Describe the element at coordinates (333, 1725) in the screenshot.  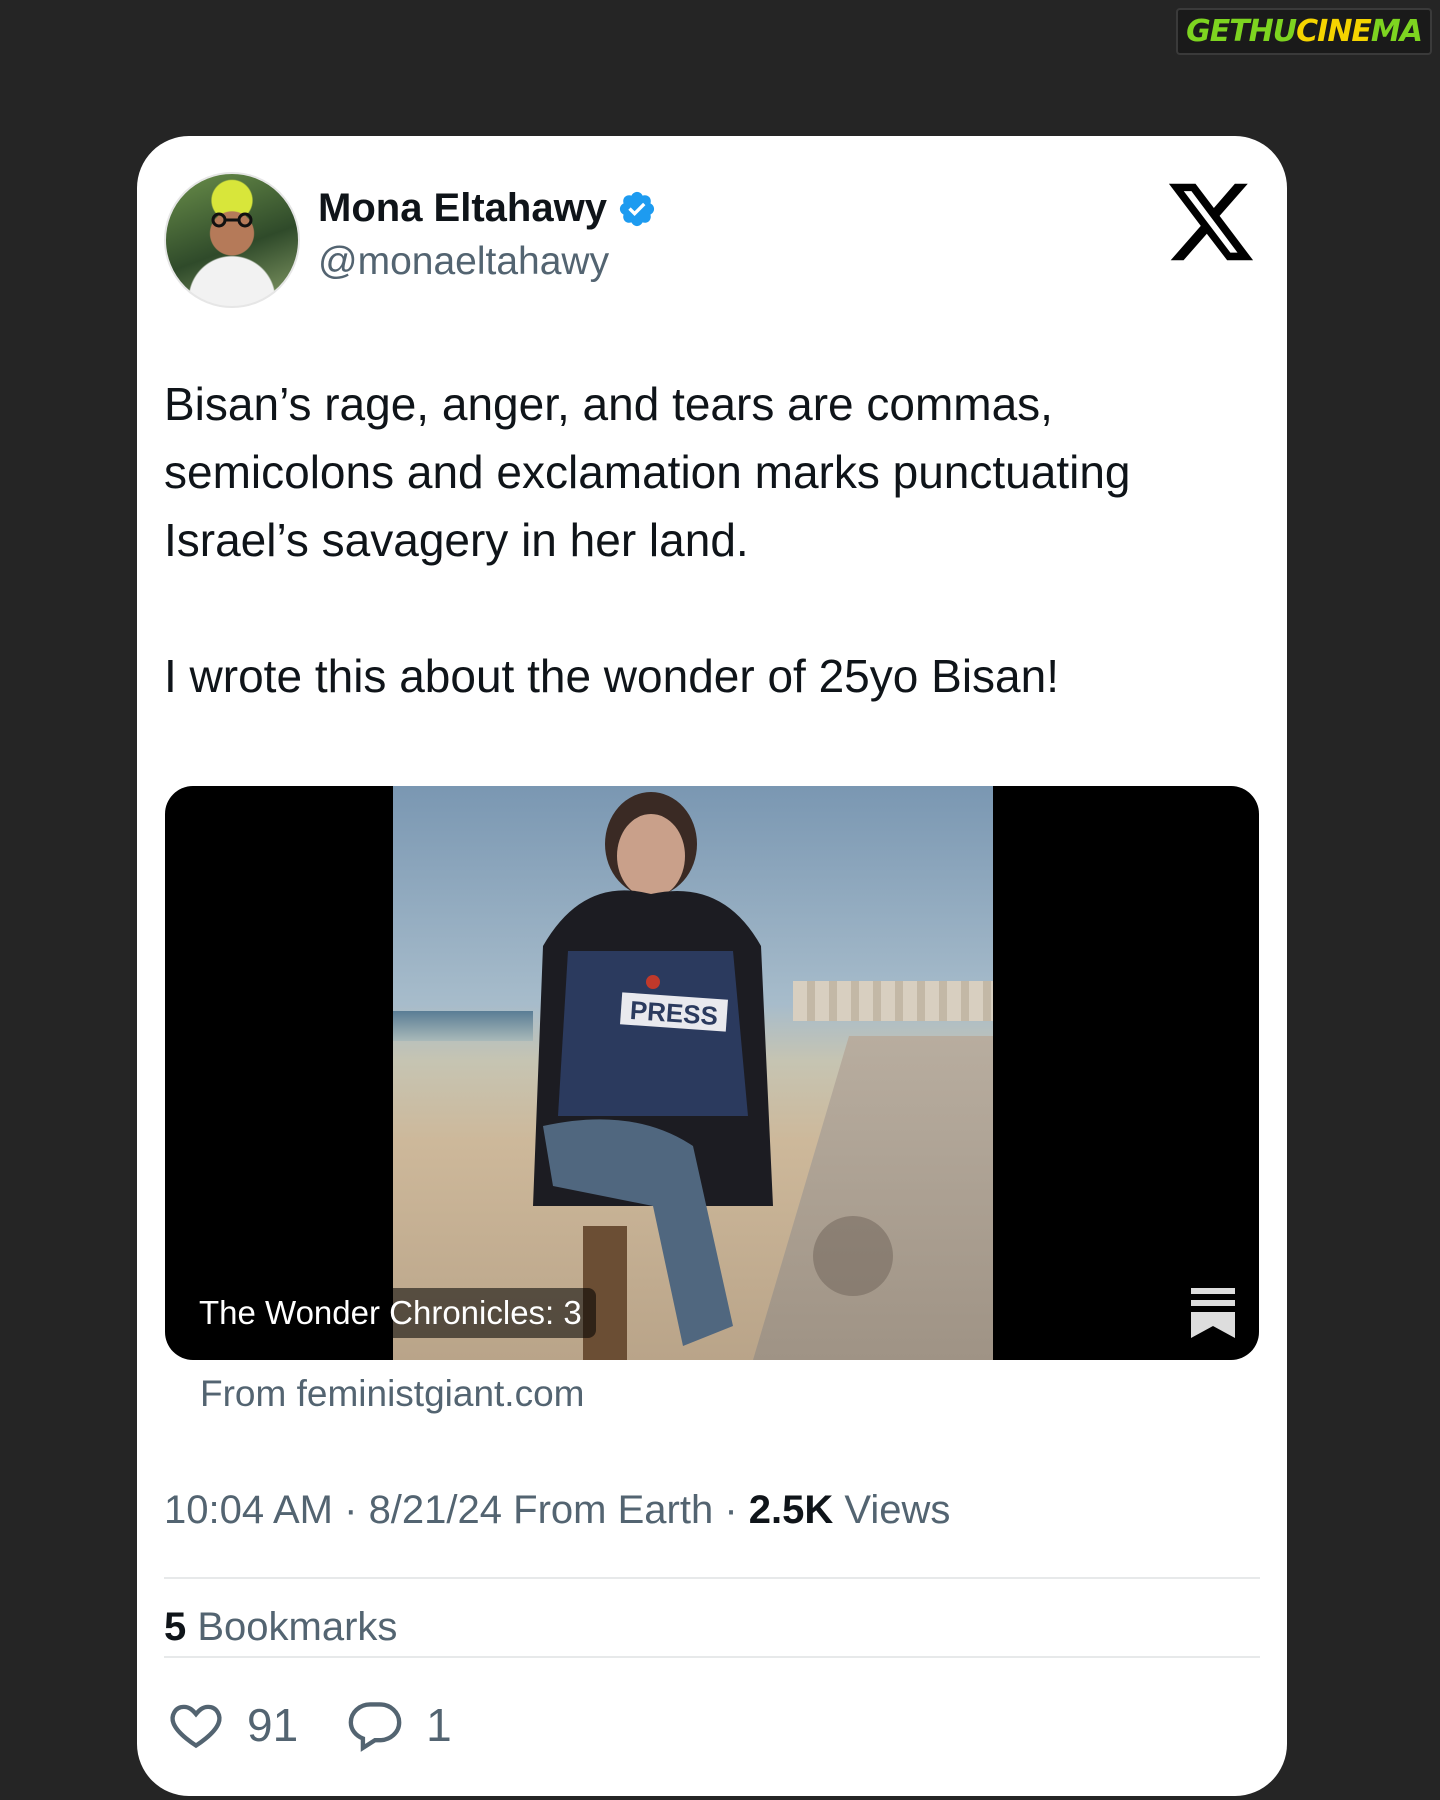
I see `action-bar: 91 1` at that location.